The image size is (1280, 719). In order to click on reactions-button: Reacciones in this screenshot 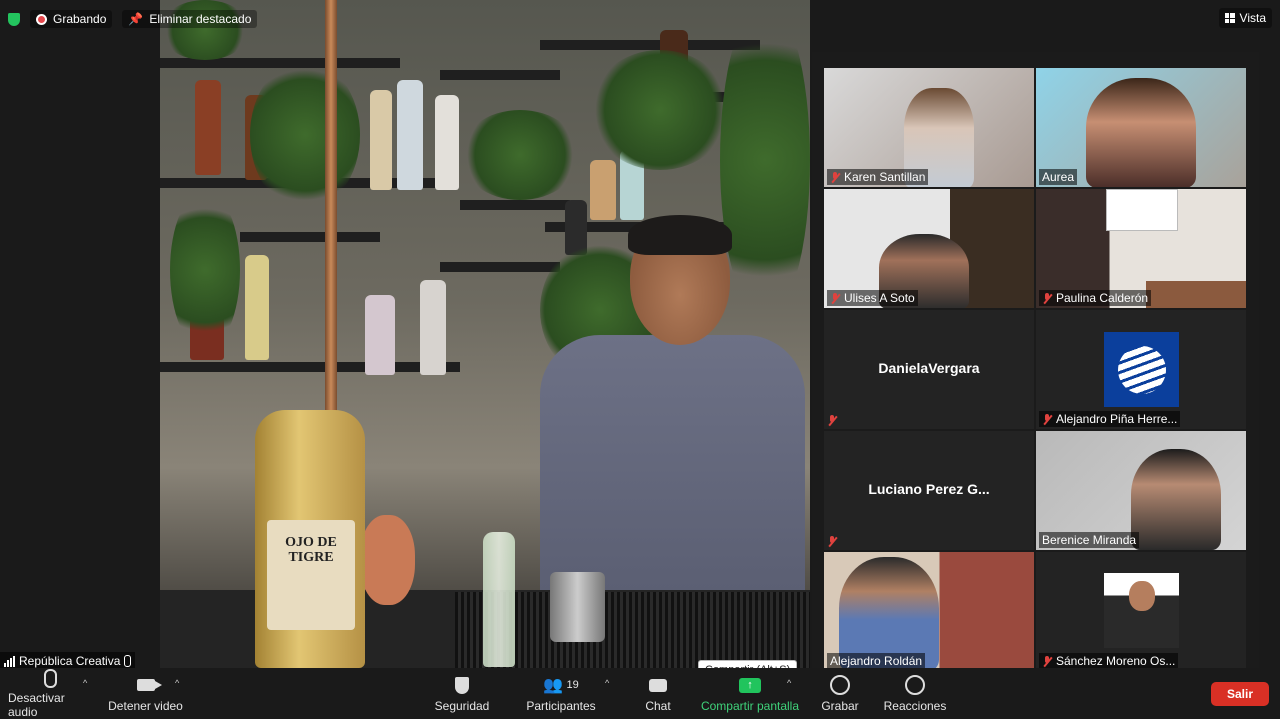, I will do `click(915, 693)`.